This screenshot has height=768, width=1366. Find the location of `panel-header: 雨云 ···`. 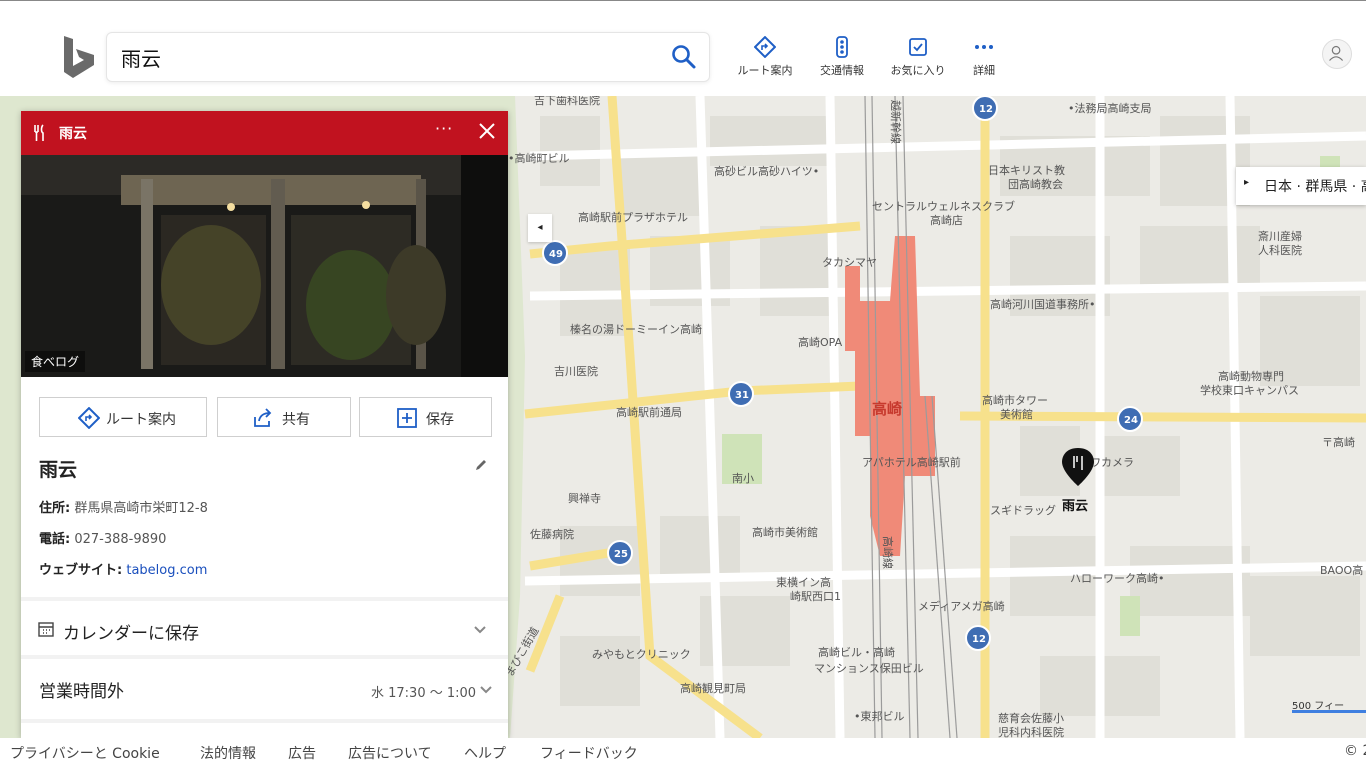

panel-header: 雨云 ··· is located at coordinates (264, 133).